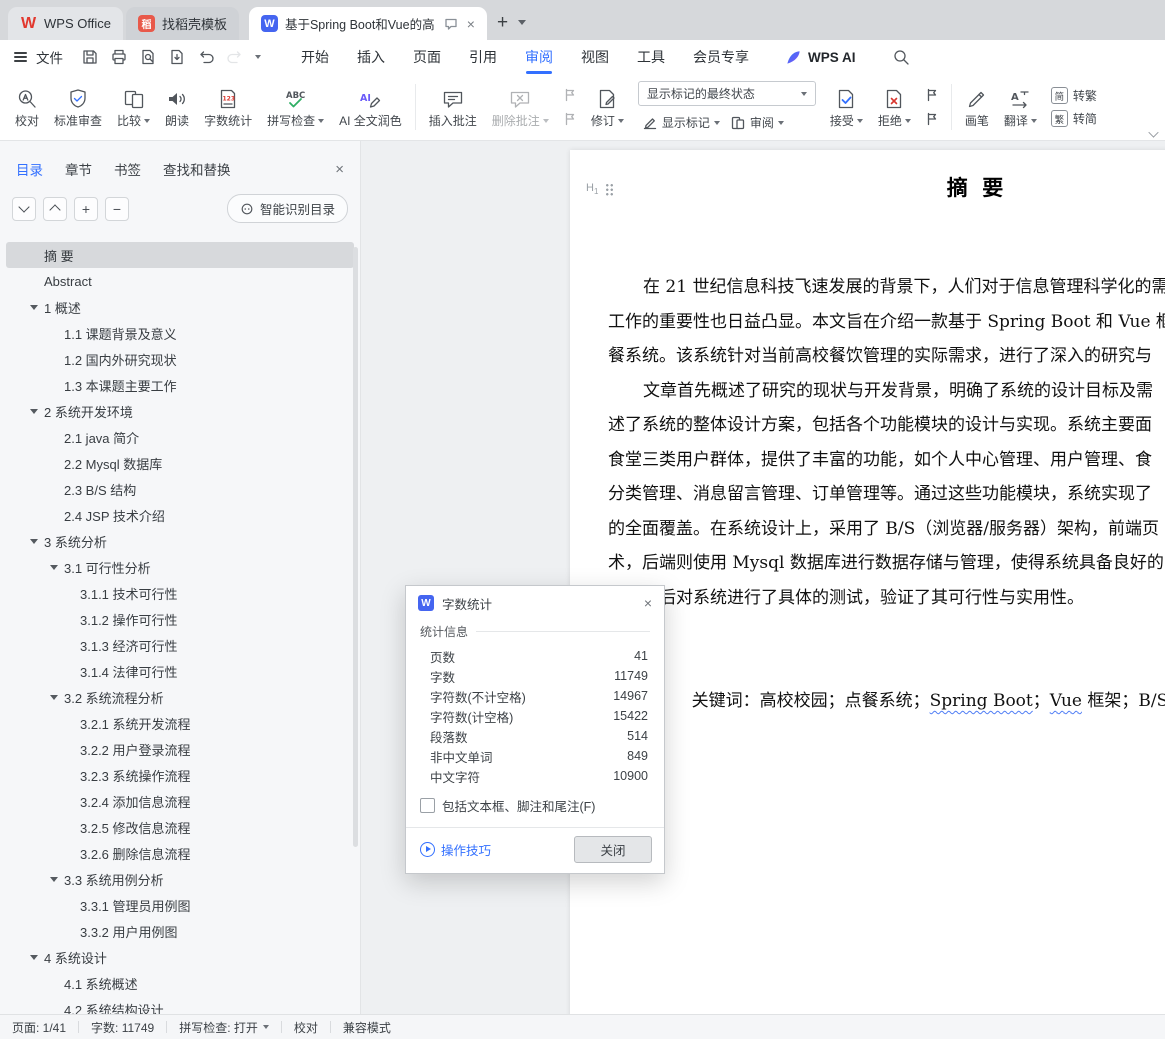  I want to click on toc-item: 4.1 系统概述, so click(180, 983).